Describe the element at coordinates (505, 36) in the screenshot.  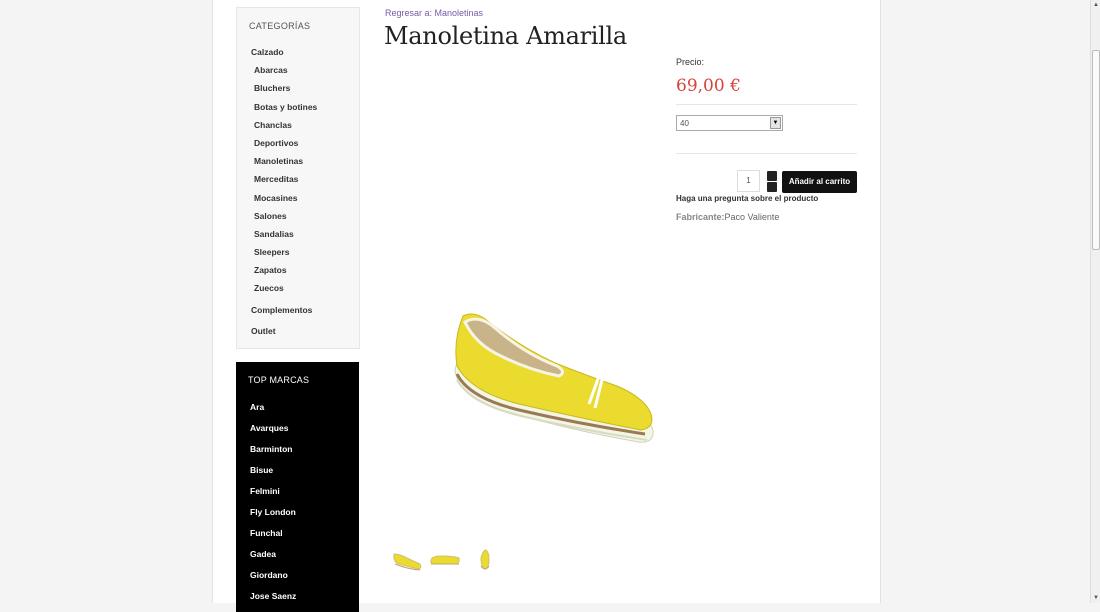
I see `product-title: Manoletina Amarilla` at that location.